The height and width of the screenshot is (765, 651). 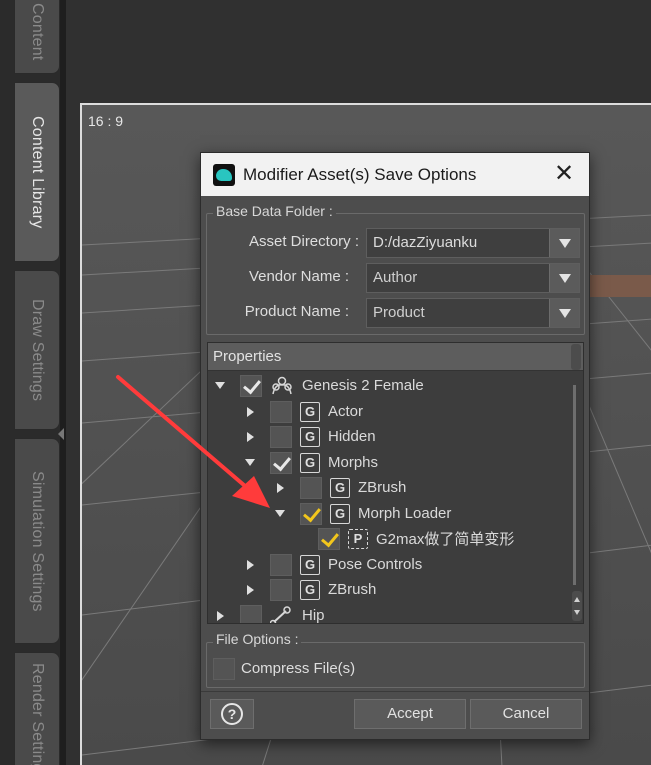 I want to click on tab-content-library: Content Library, so click(x=37, y=172).